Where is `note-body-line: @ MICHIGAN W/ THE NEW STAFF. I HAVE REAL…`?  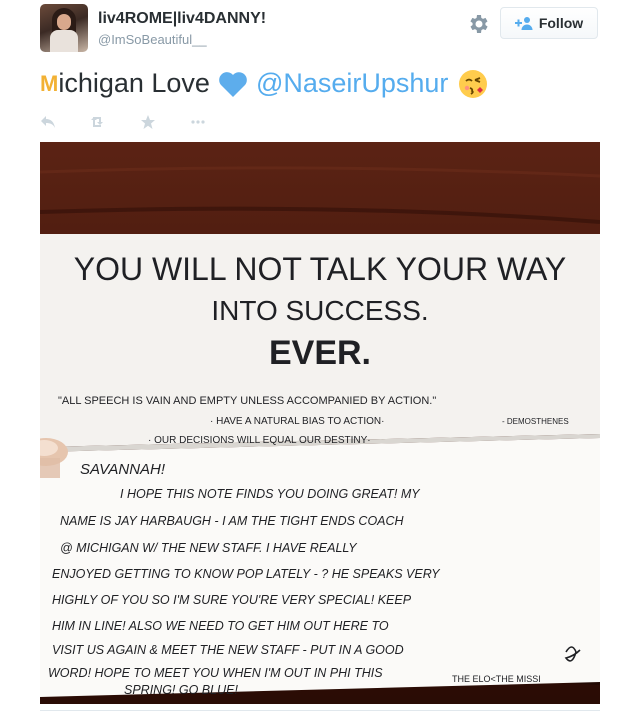
note-body-line: @ MICHIGAN W/ THE NEW STAFF. I HAVE REAL… is located at coordinates (209, 548).